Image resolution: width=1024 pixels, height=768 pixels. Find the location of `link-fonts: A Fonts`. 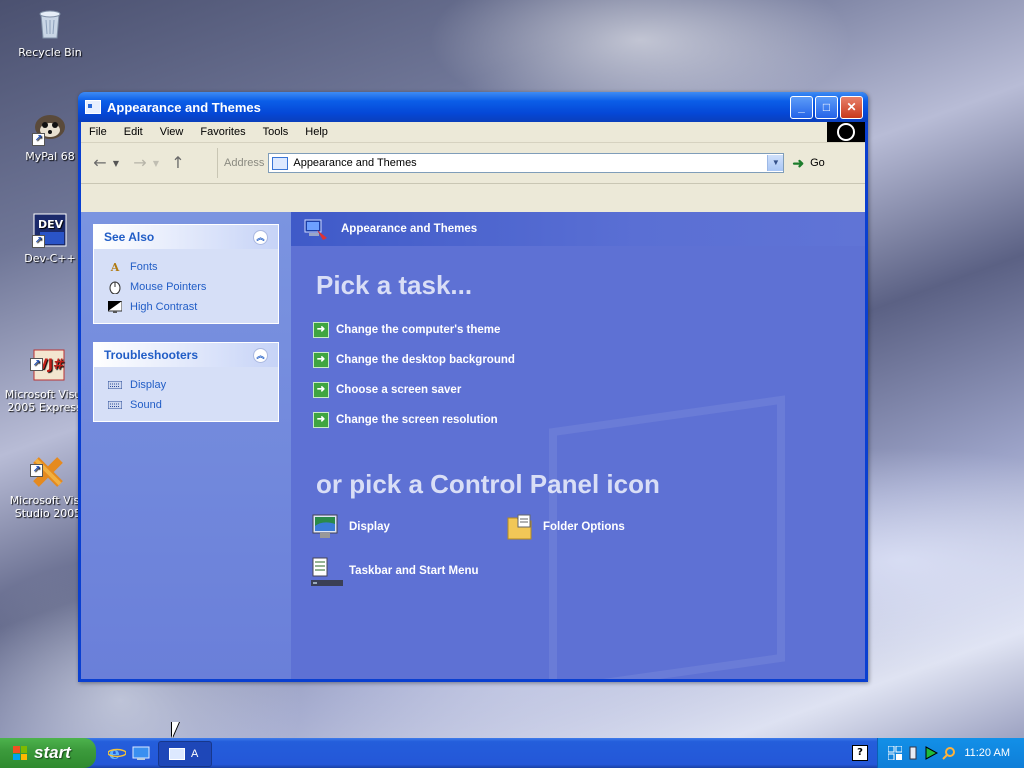

link-fonts: A Fonts is located at coordinates (193, 267).